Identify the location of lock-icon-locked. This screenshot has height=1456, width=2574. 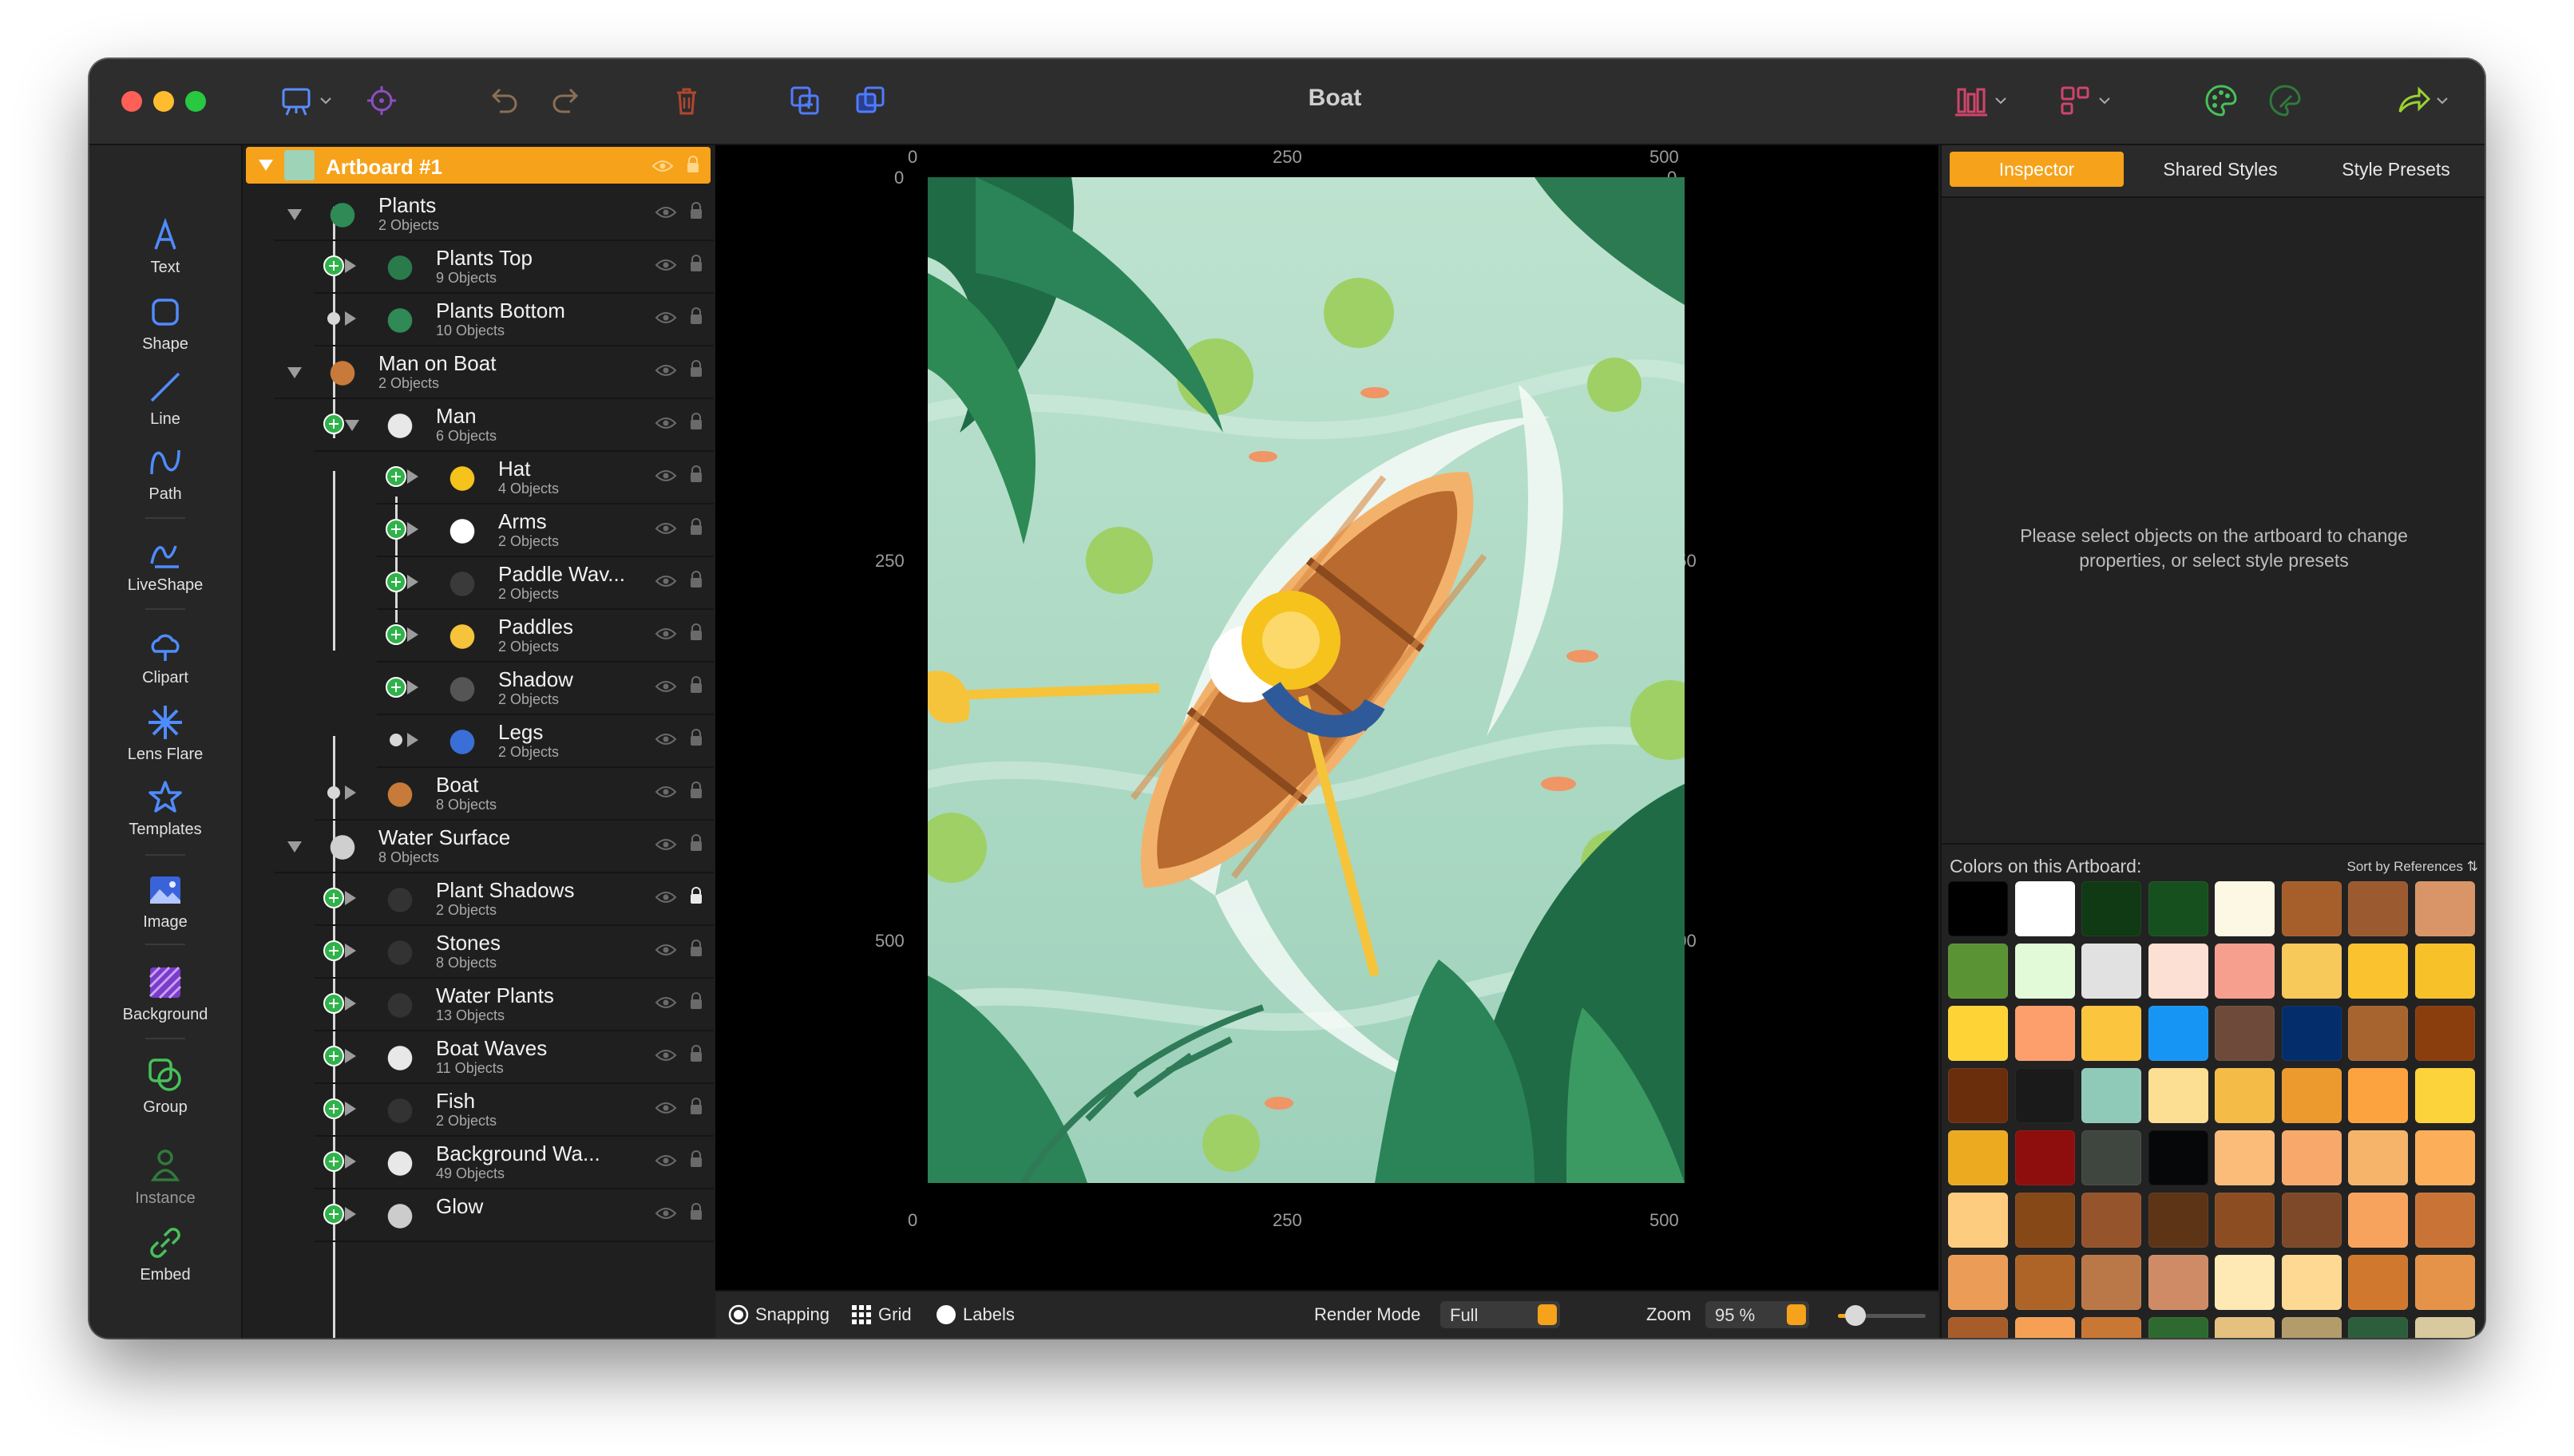
(696, 895).